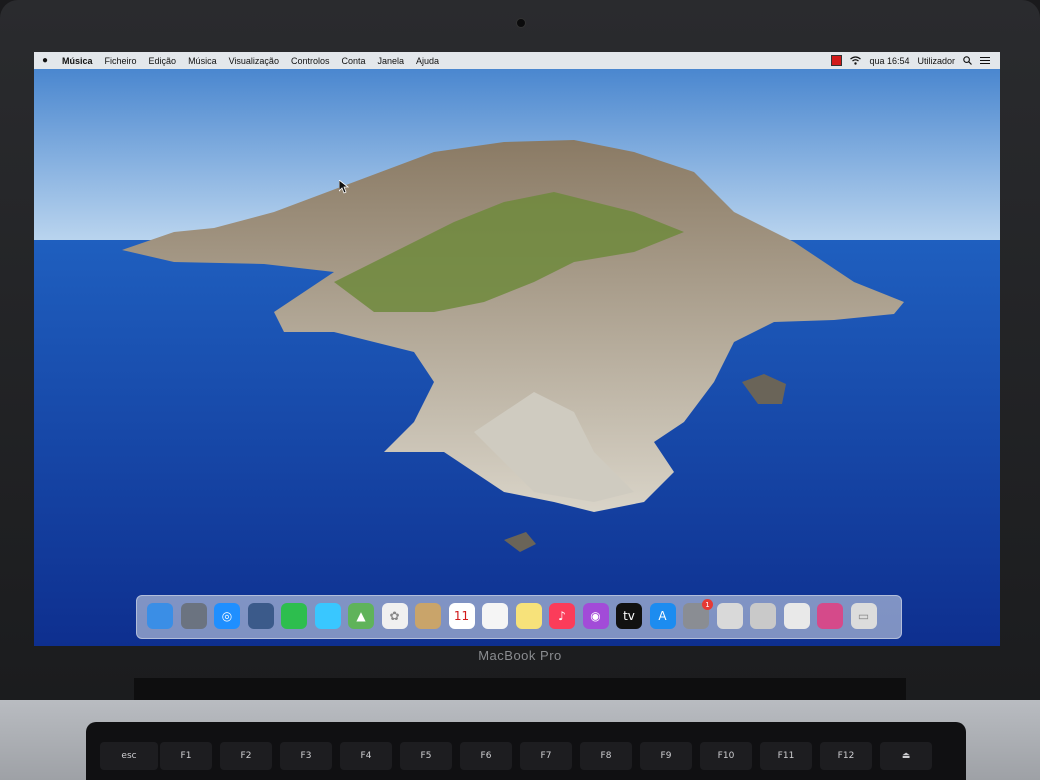 This screenshot has height=780, width=1040. What do you see at coordinates (546, 756) in the screenshot?
I see `key-f7: F7` at bounding box center [546, 756].